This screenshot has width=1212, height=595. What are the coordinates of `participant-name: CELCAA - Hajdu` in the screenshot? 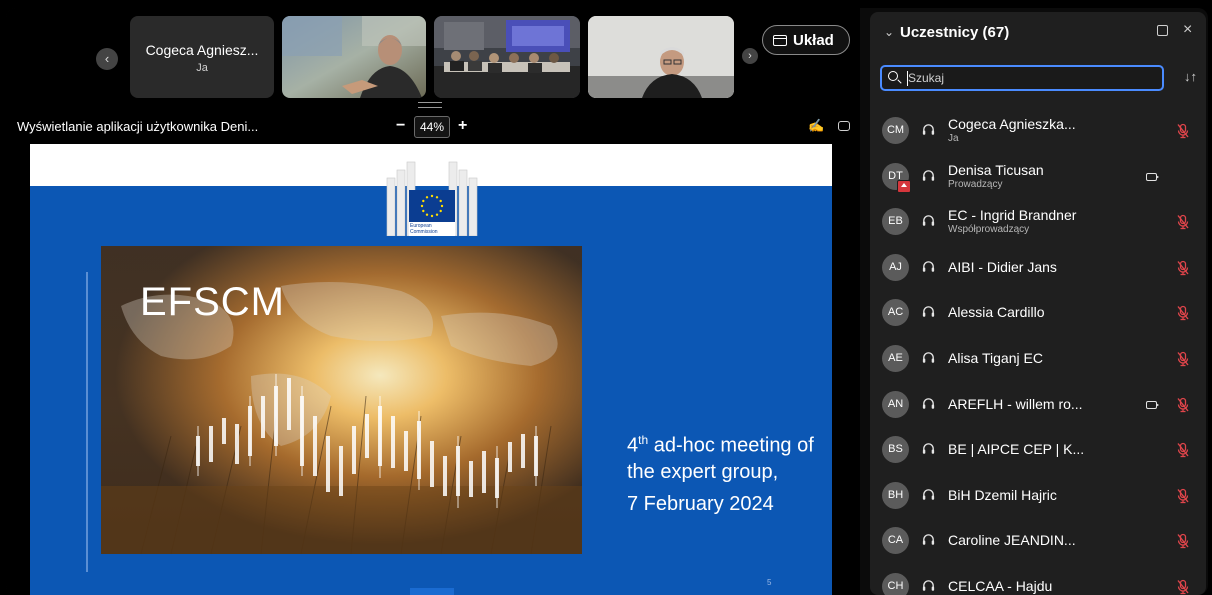 It's located at (1000, 585).